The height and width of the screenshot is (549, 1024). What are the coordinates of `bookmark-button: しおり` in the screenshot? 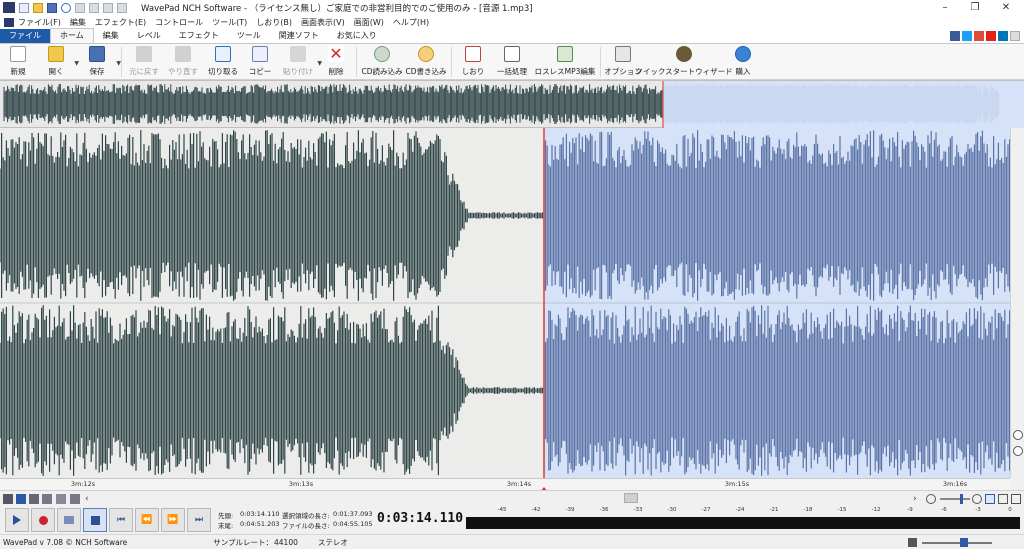 It's located at (473, 62).